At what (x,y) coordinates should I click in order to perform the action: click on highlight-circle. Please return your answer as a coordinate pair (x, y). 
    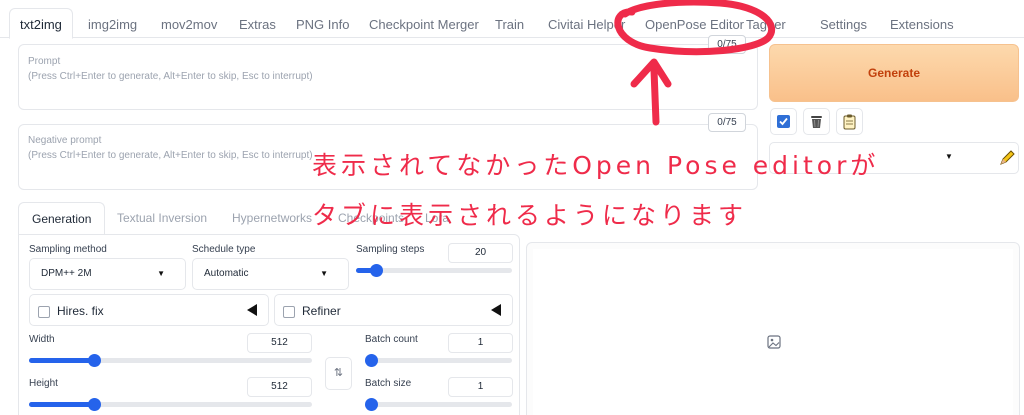
    Looking at the image, I should click on (695, 28).